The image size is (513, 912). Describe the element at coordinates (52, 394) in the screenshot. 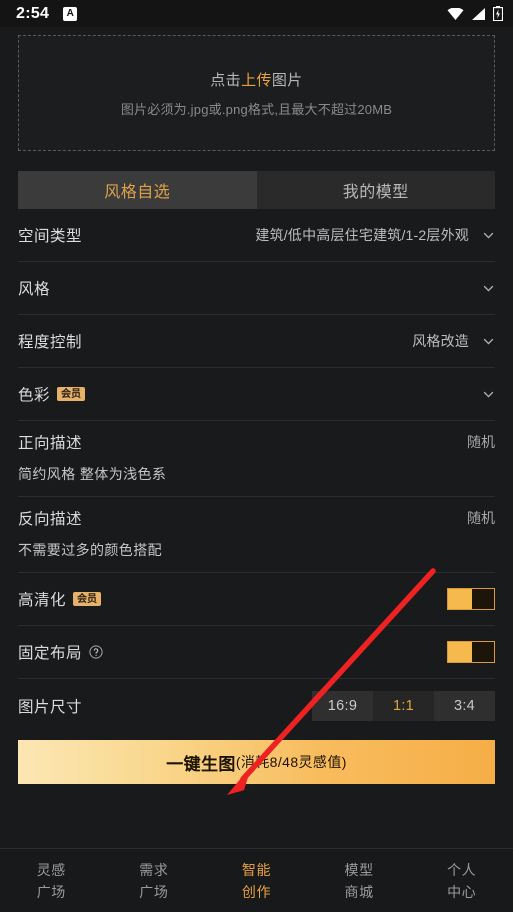

I see `color-label: 色彩 会员` at that location.